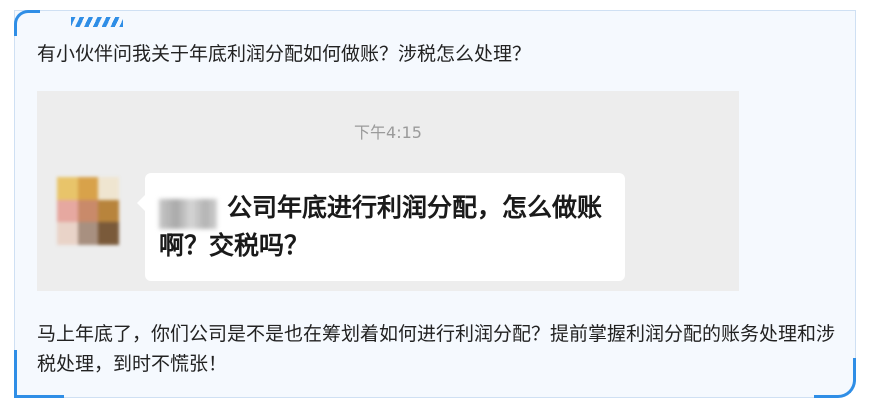 Image resolution: width=870 pixels, height=413 pixels. Describe the element at coordinates (88, 211) in the screenshot. I see `avatar` at that location.